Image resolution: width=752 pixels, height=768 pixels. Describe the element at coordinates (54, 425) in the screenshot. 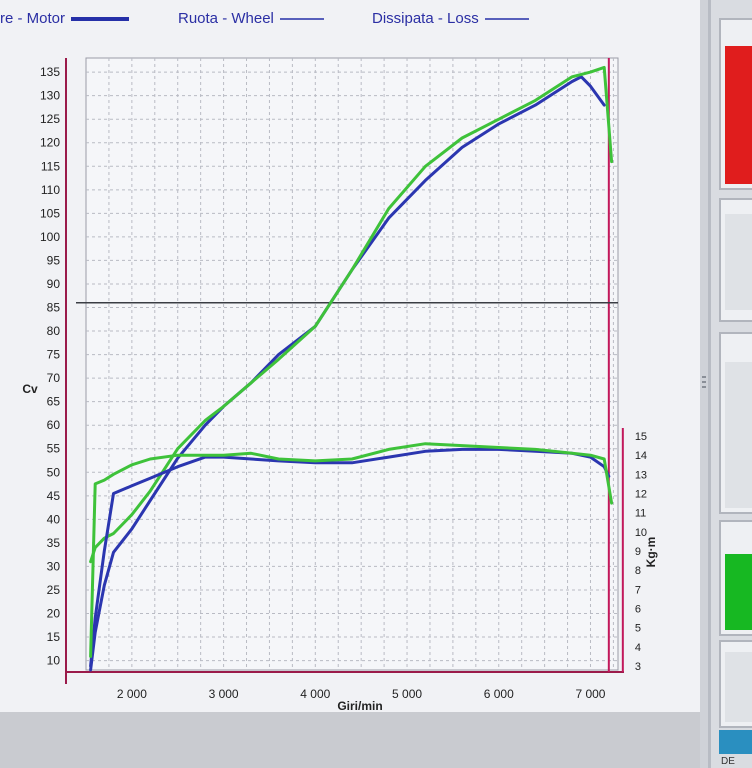

I see `y-left-tick-label: 60` at that location.